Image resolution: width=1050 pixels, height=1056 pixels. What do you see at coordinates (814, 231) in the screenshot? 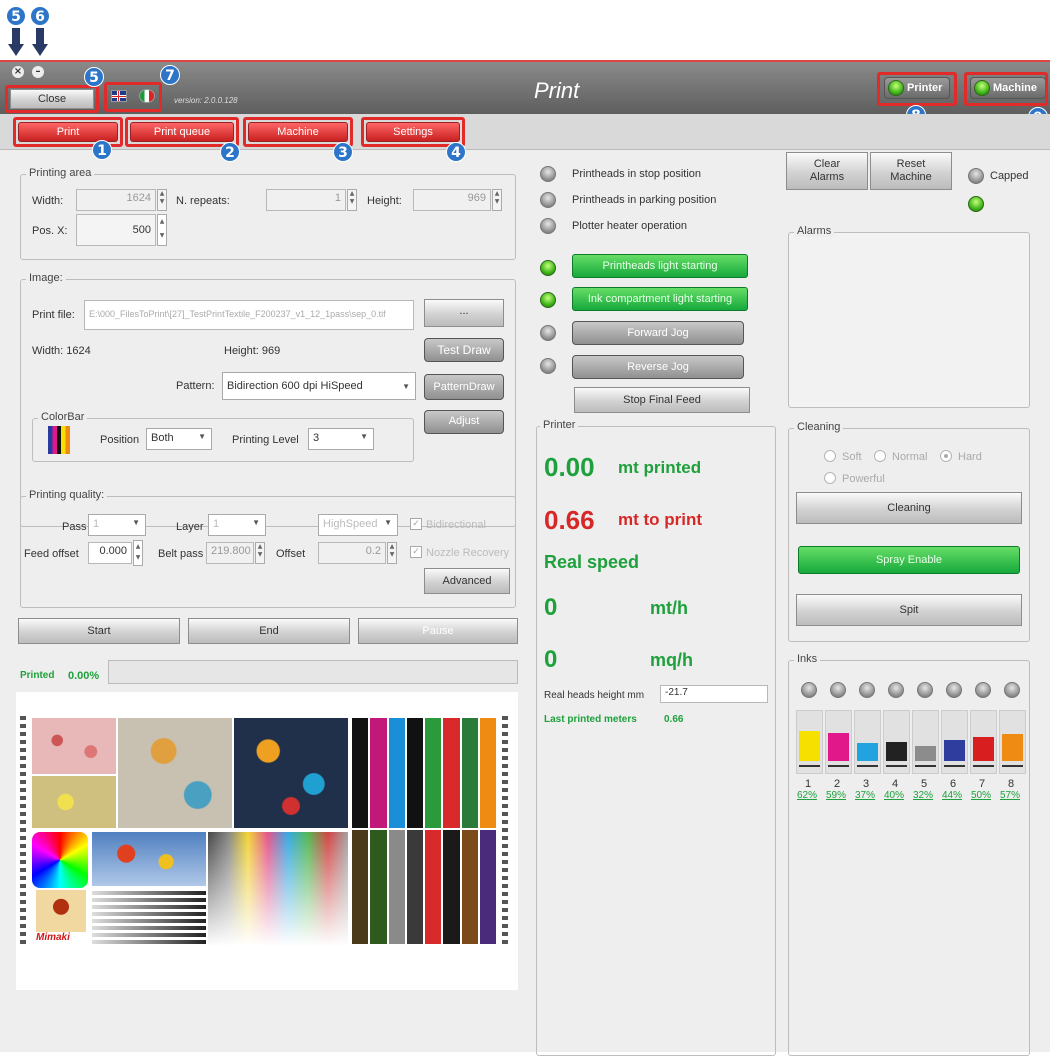
I see `alarms-label: Alarms` at bounding box center [814, 231].